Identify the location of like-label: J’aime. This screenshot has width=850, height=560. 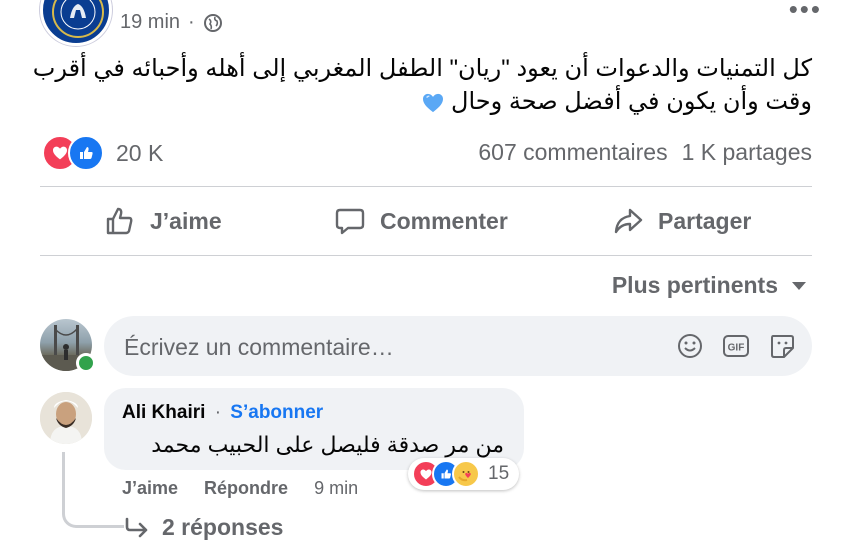
(186, 220).